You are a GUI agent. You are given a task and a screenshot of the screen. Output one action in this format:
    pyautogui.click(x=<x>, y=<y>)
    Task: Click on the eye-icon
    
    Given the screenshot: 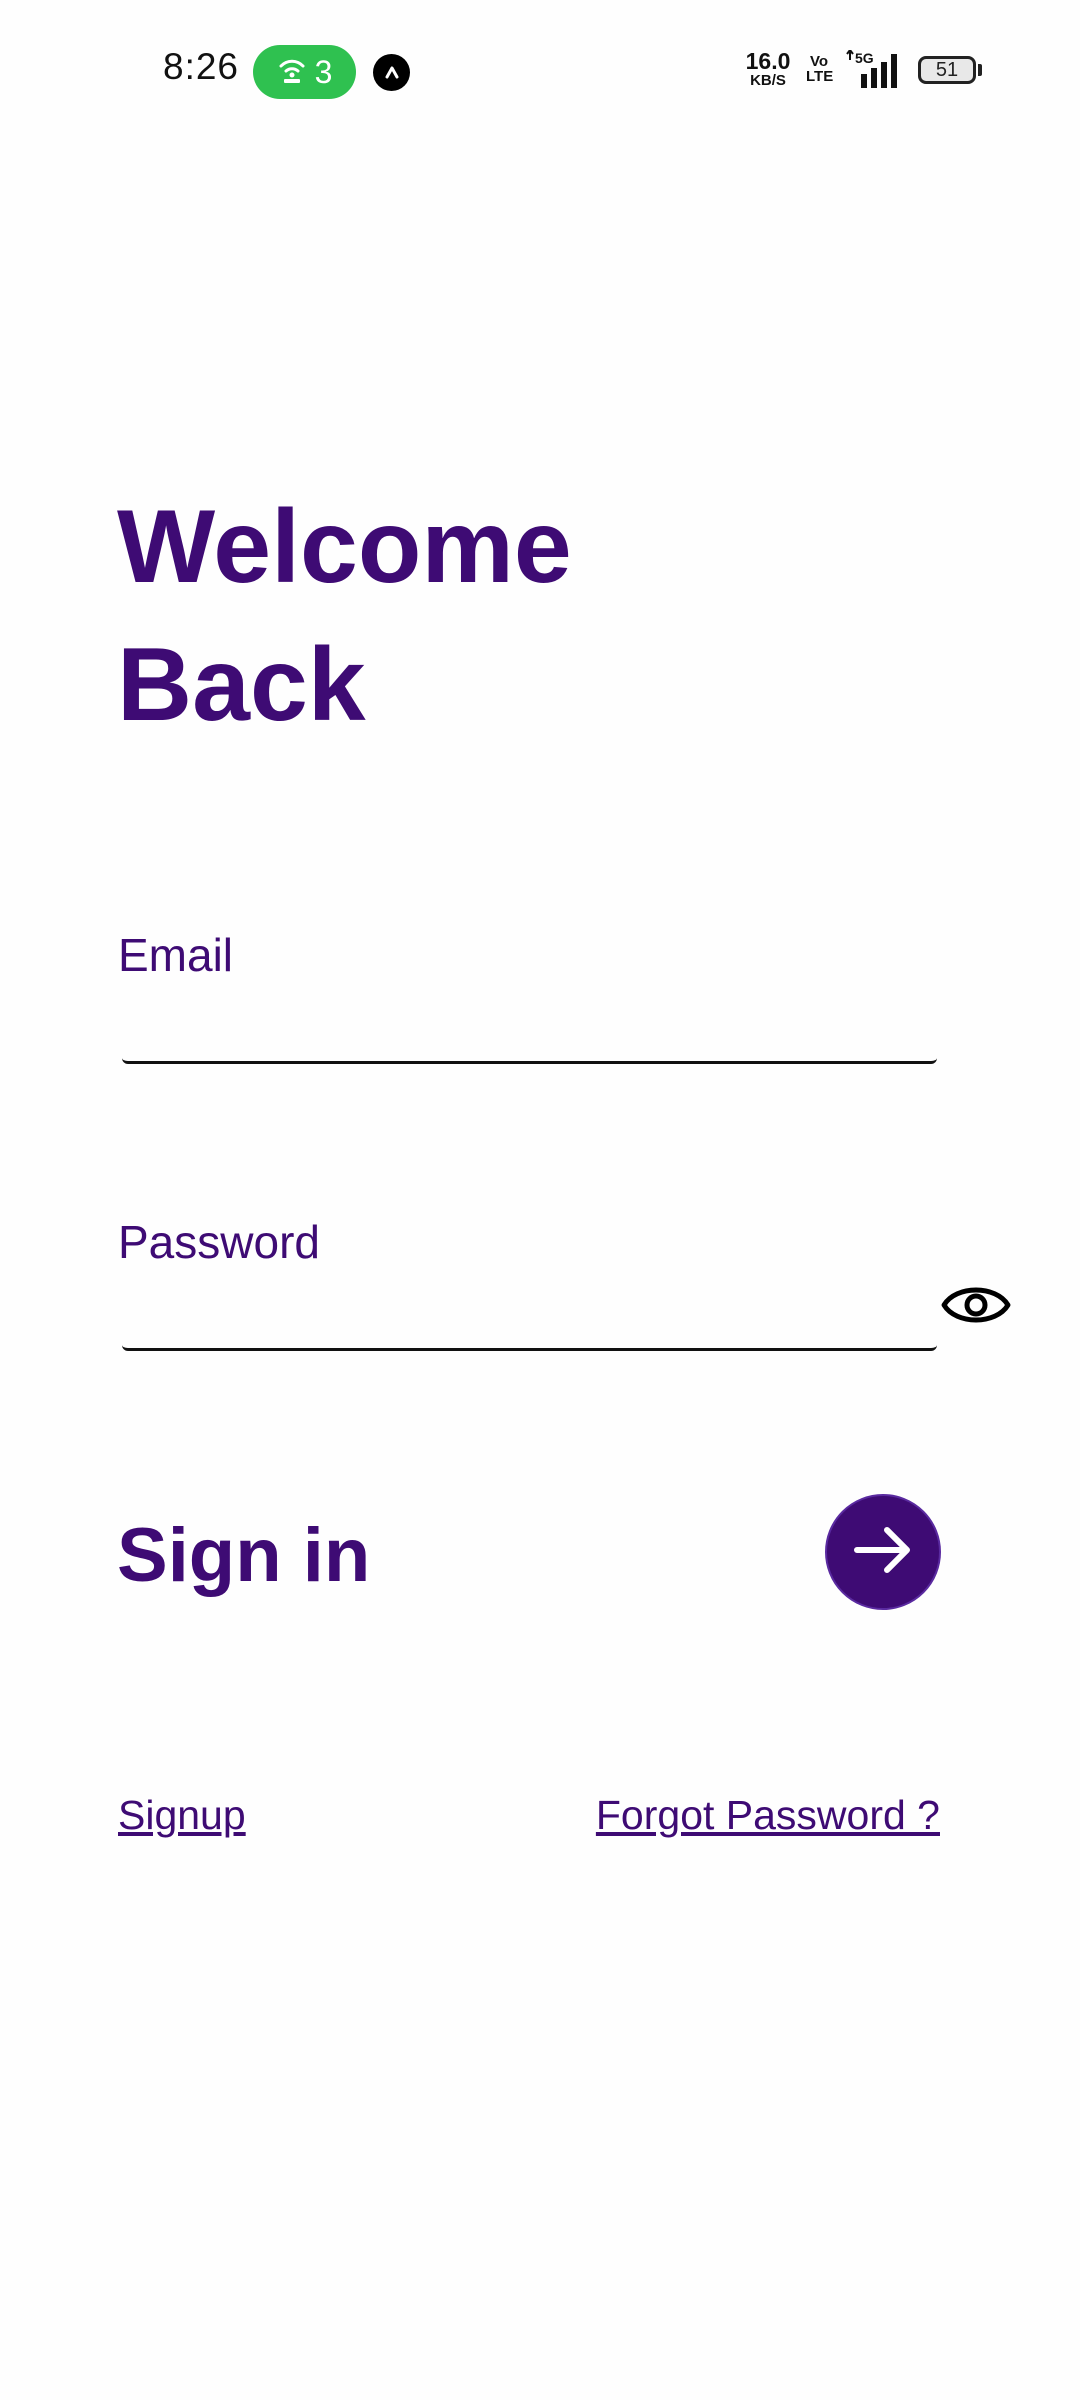 What is the action you would take?
    pyautogui.click(x=976, y=1307)
    